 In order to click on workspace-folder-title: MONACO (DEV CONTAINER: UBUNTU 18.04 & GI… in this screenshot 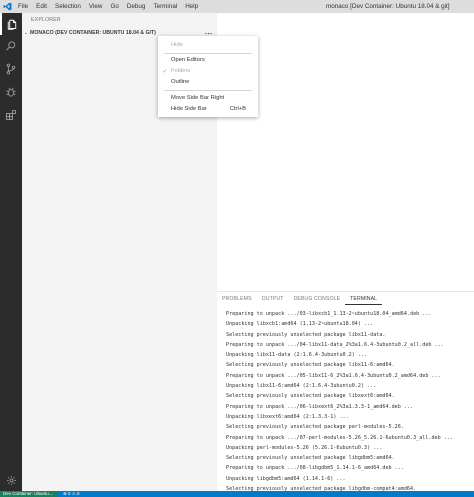, I will do `click(93, 33)`.